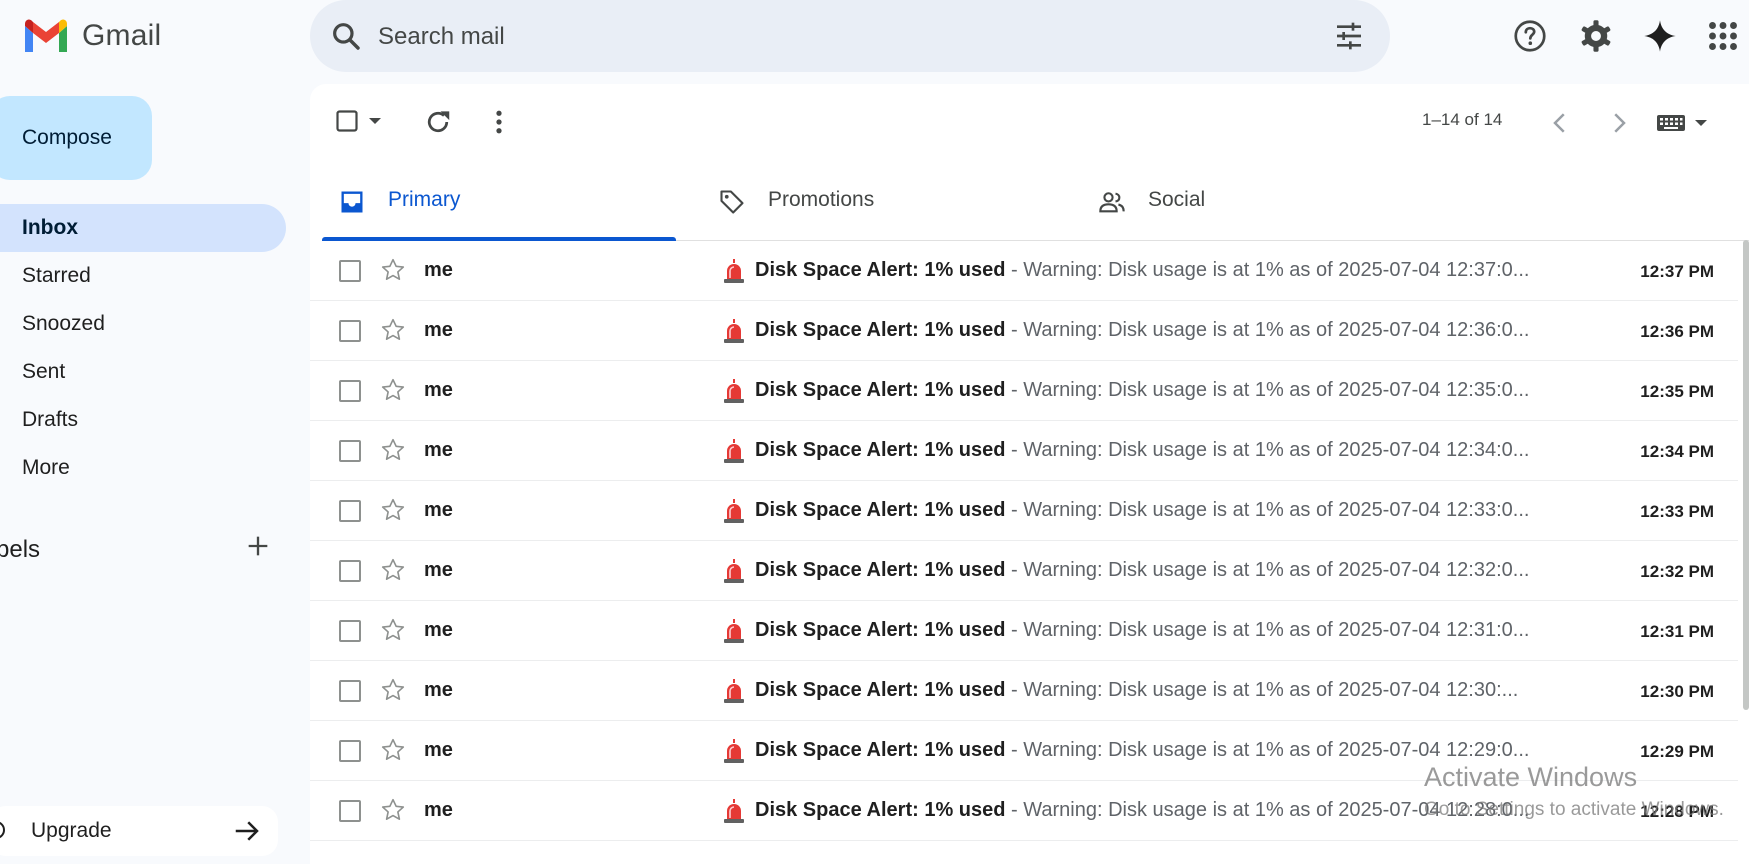 The width and height of the screenshot is (1749, 864). I want to click on sidebar-item-more: More, so click(143, 468).